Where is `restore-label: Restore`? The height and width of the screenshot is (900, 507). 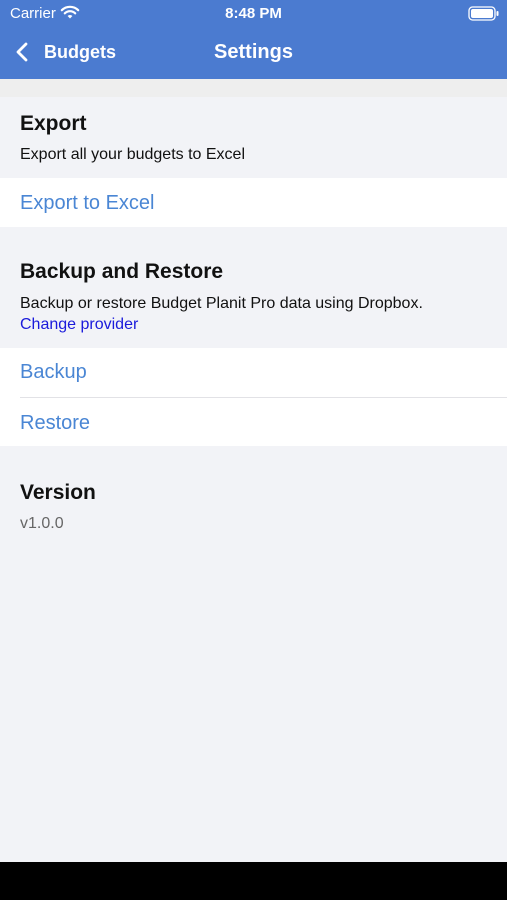 restore-label: Restore is located at coordinates (55, 423).